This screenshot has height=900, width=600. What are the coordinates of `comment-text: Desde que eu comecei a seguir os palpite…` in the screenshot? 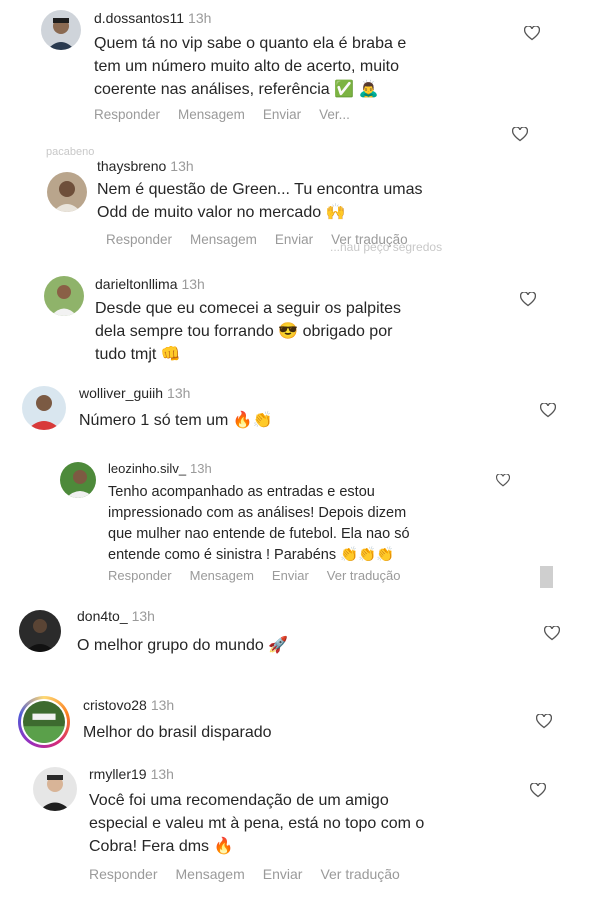 It's located at (310, 331).